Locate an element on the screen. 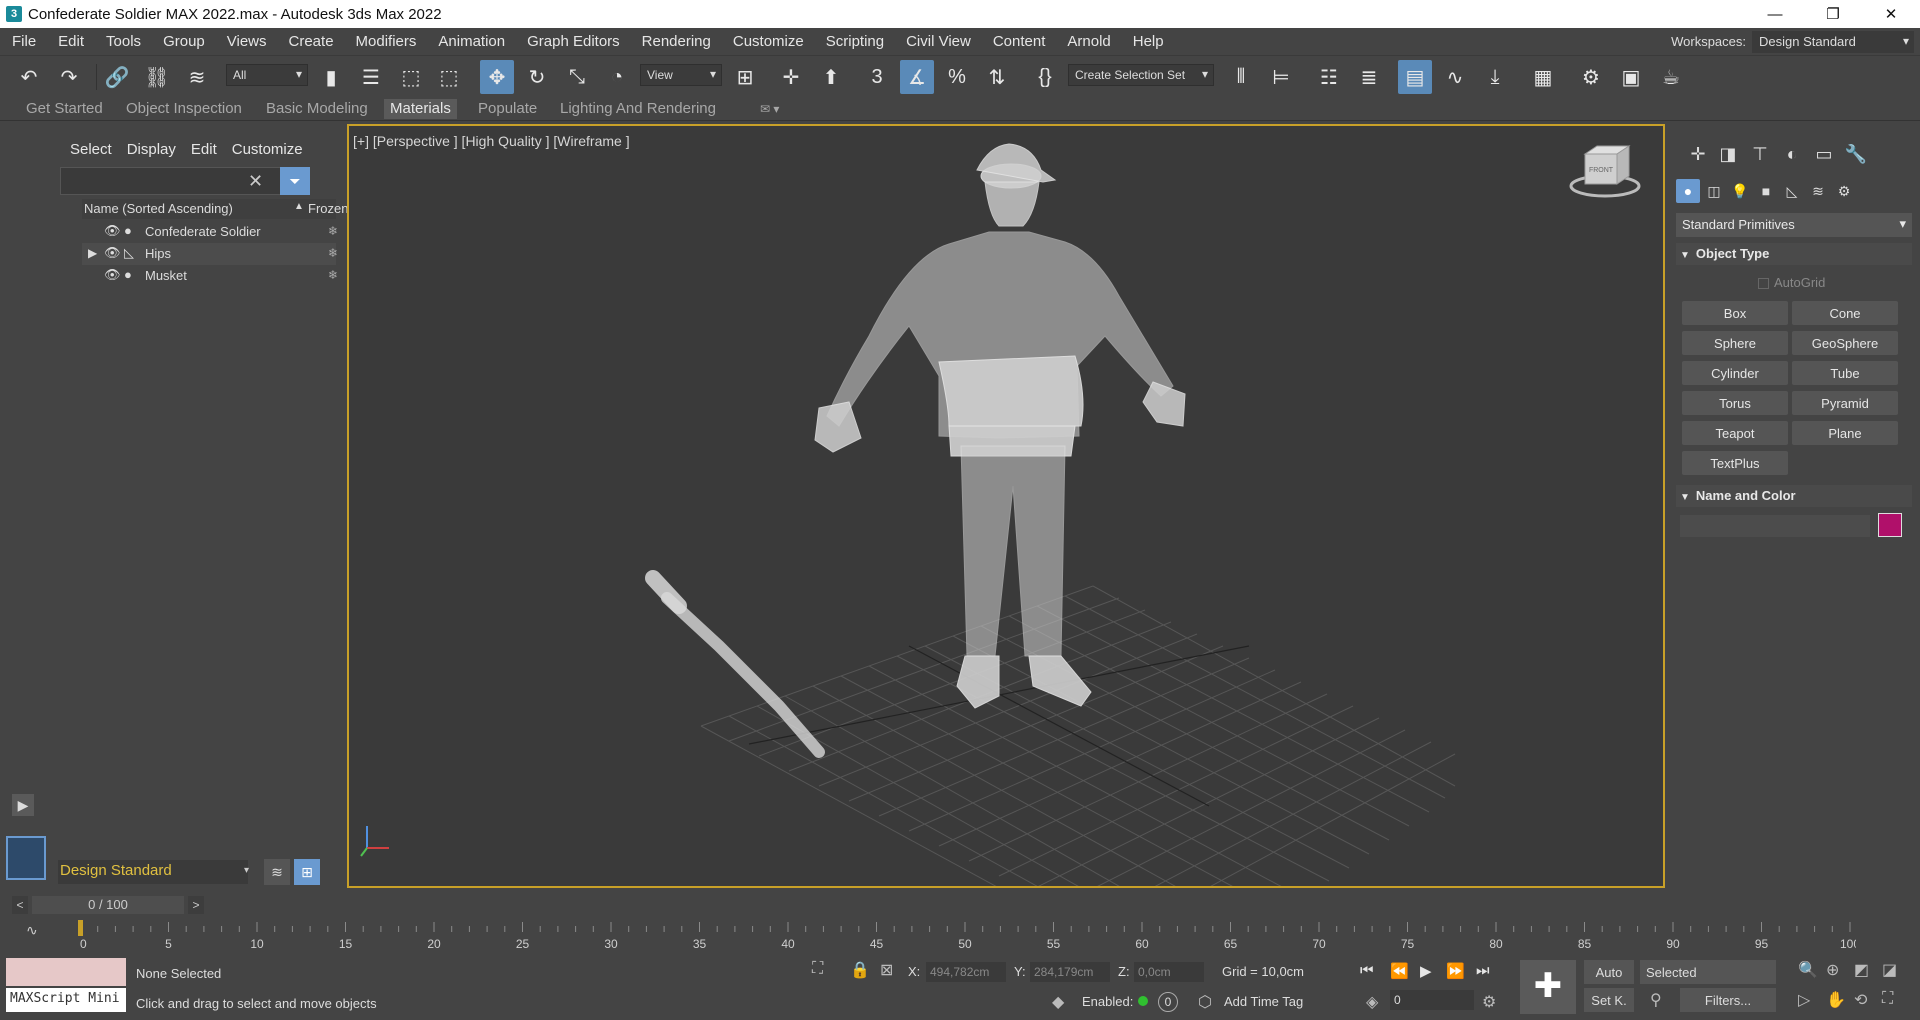 This screenshot has width=1920, height=1020. named-selection-set-select: Create Selection Set is located at coordinates (1141, 75).